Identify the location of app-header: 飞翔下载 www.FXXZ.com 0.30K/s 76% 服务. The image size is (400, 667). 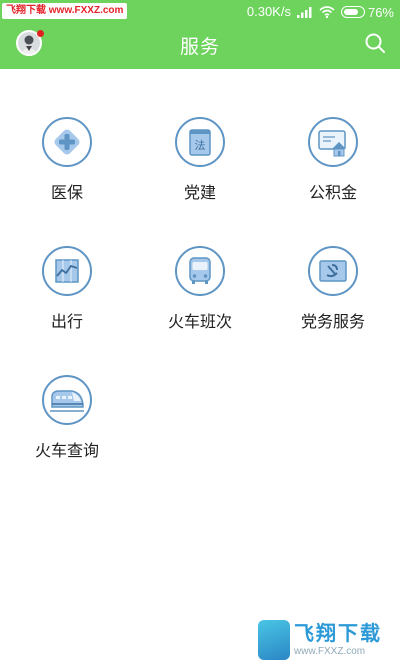
(200, 34).